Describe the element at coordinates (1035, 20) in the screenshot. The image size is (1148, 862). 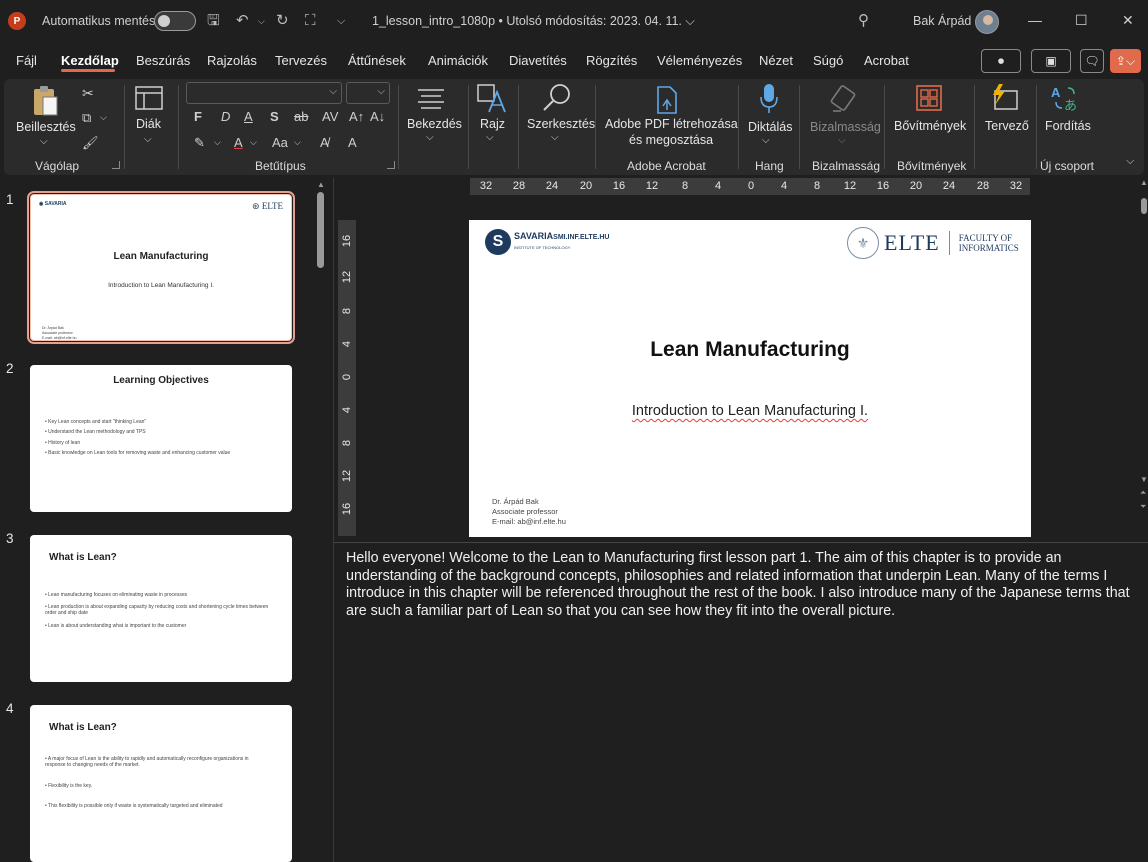
I see `minimize-icon: —` at that location.